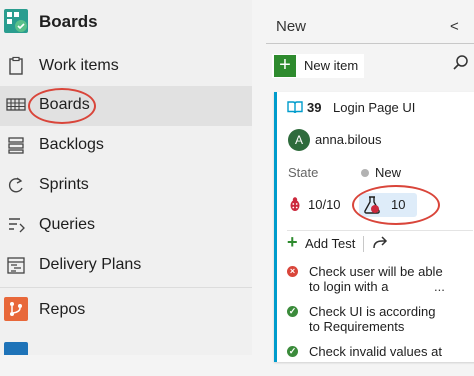 Image resolution: width=474 pixels, height=376 pixels. What do you see at coordinates (376, 279) in the screenshot?
I see `test-item-text: Check user will be able to login with a` at bounding box center [376, 279].